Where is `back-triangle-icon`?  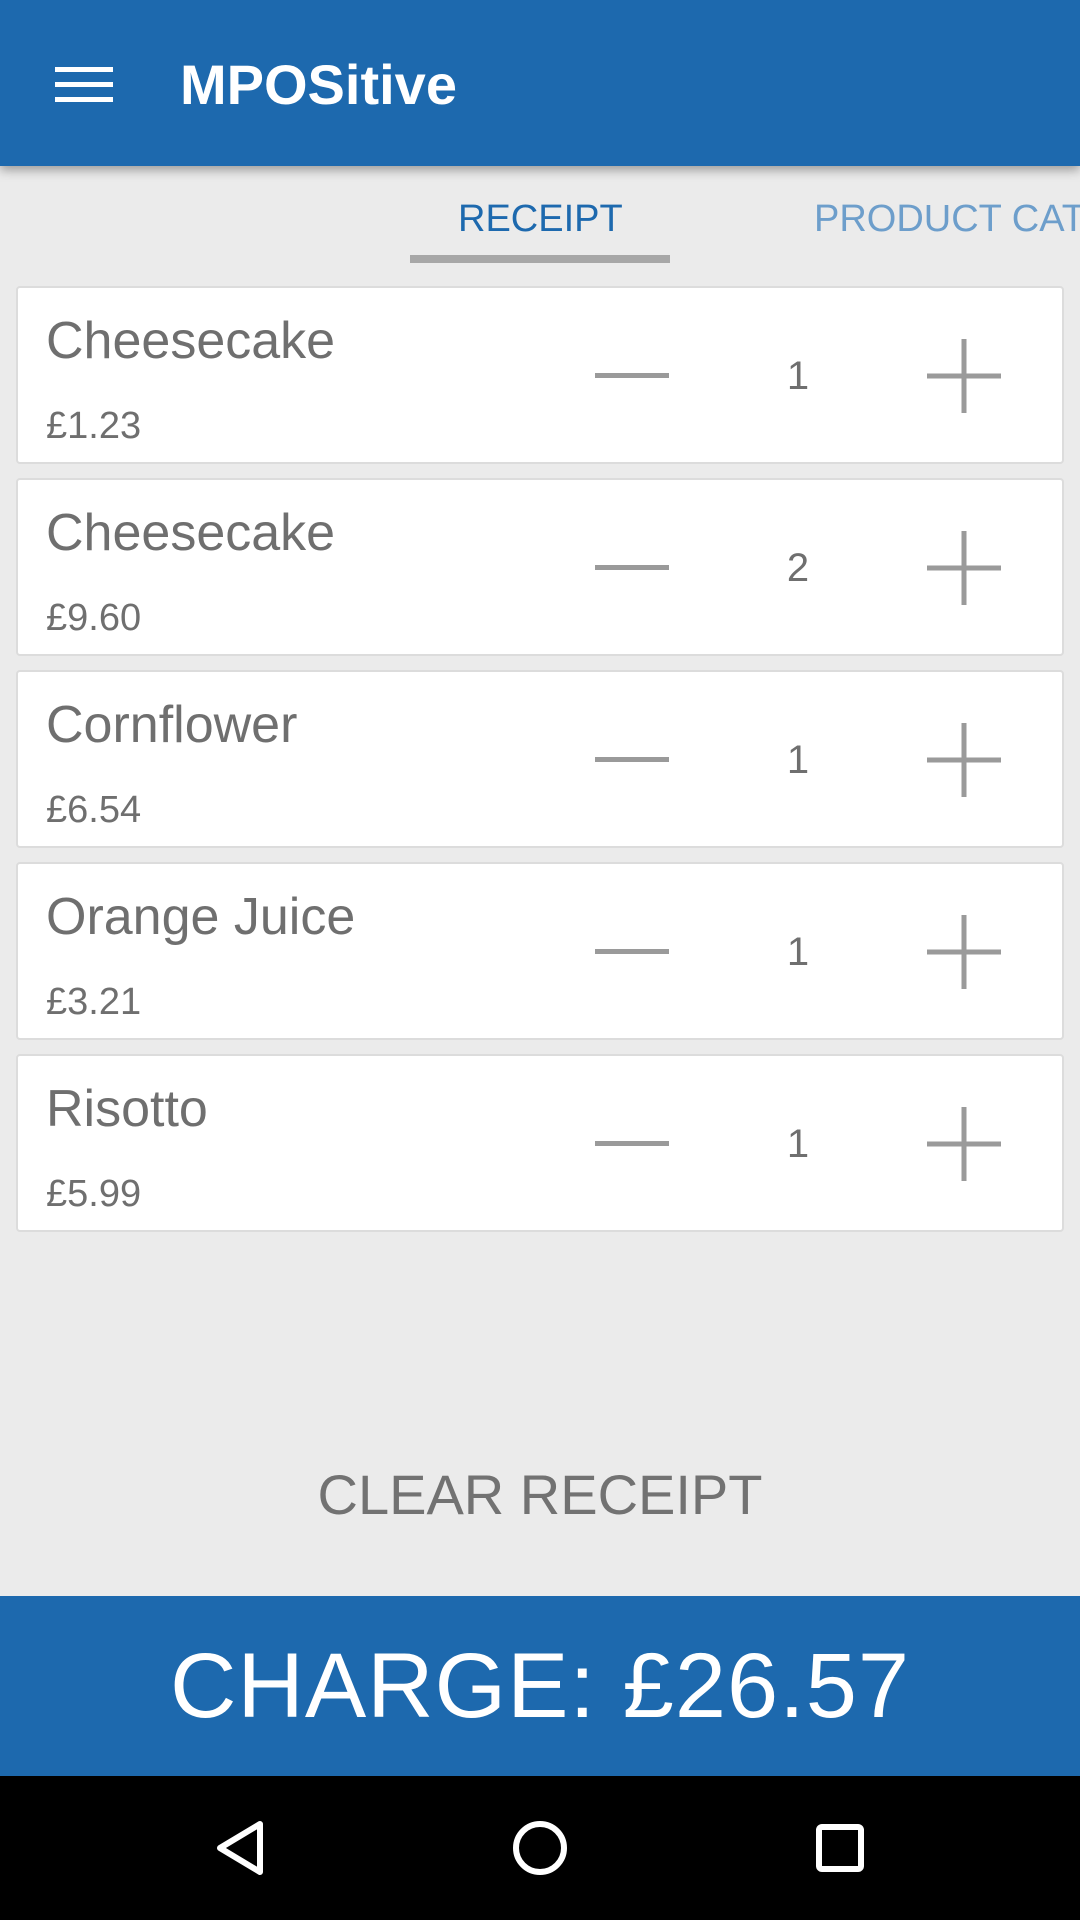
back-triangle-icon is located at coordinates (240, 1848).